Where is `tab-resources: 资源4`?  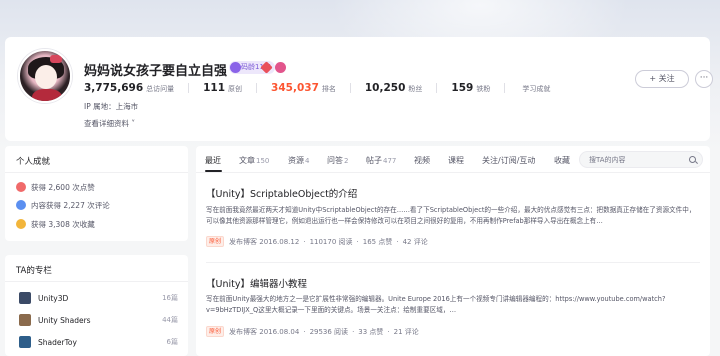
tab-resources: 资源4 is located at coordinates (298, 160).